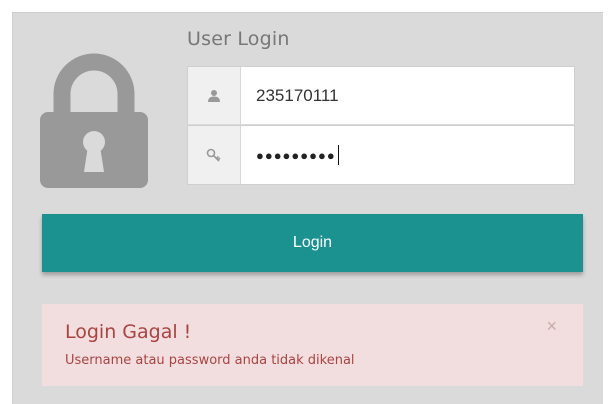 This screenshot has width=608, height=404. Describe the element at coordinates (297, 95) in the screenshot. I see `username-value: 235170111` at that location.